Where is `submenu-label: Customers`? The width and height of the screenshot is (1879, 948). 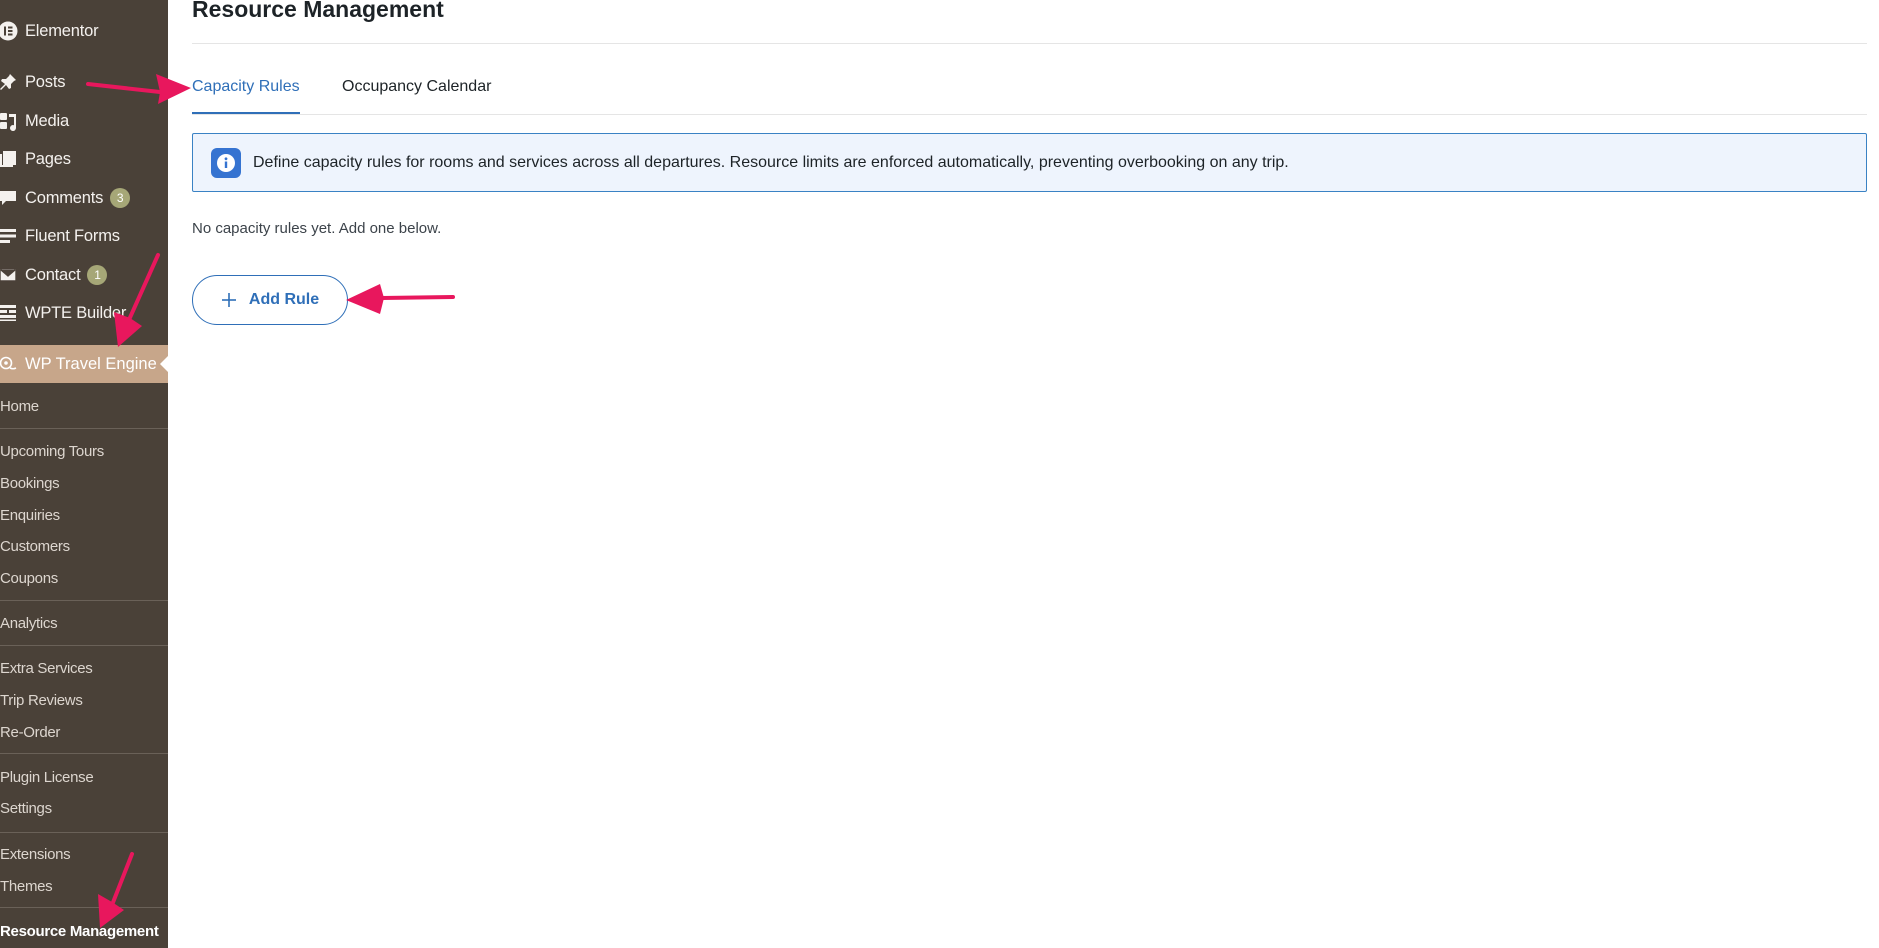 submenu-label: Customers is located at coordinates (35, 546).